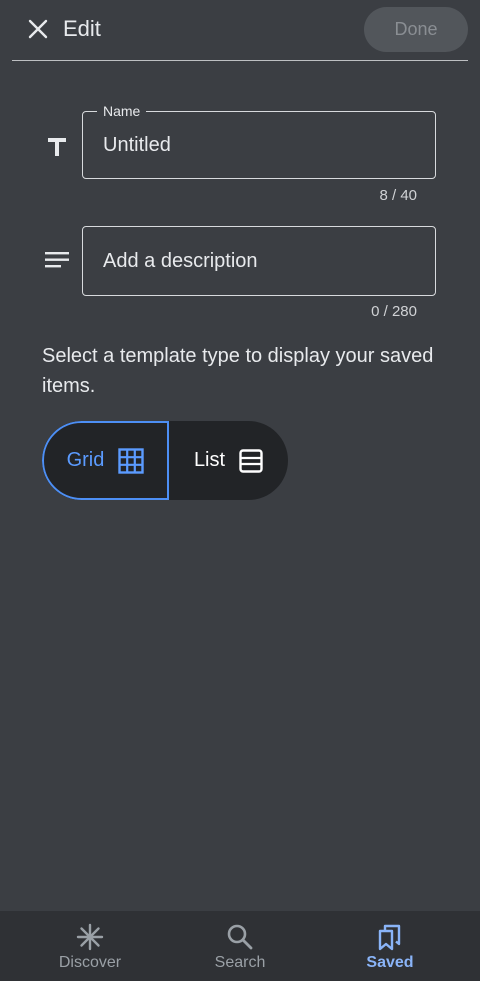 The width and height of the screenshot is (480, 981). I want to click on nav-item-saved: Saved, so click(390, 946).